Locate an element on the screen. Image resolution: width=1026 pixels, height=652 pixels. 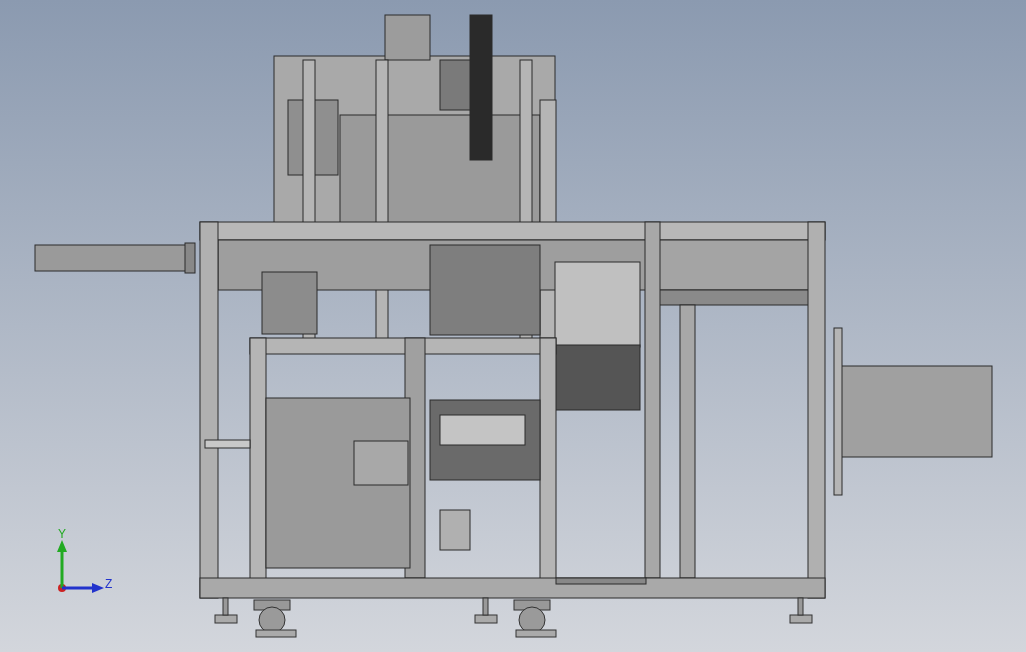
y-axis-arrow-icon is located at coordinates (62, 564).